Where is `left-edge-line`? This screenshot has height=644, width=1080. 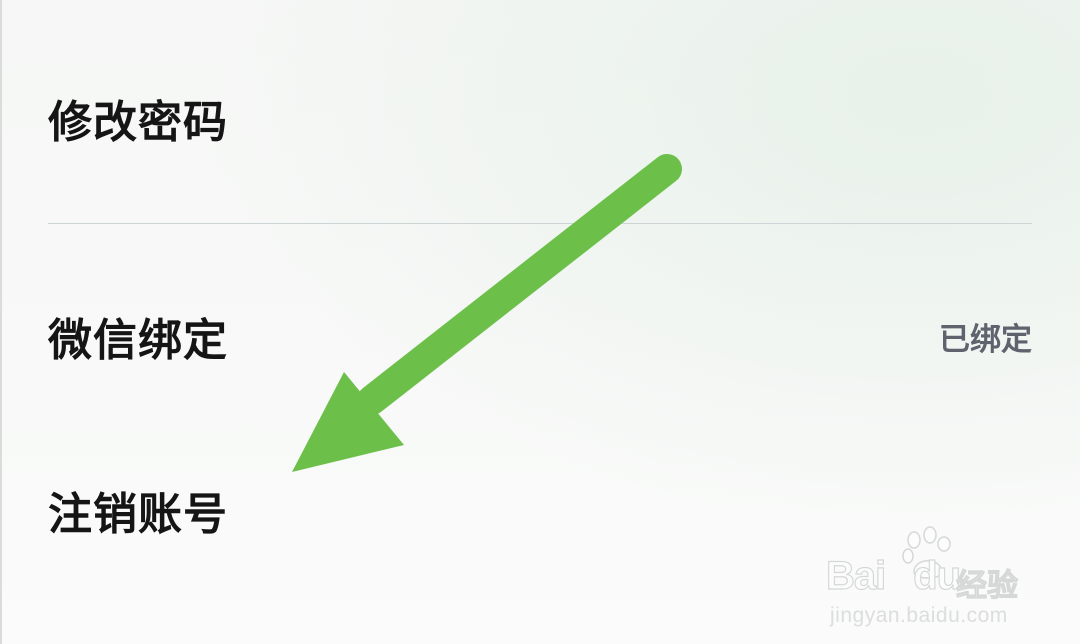 left-edge-line is located at coordinates (1, 322).